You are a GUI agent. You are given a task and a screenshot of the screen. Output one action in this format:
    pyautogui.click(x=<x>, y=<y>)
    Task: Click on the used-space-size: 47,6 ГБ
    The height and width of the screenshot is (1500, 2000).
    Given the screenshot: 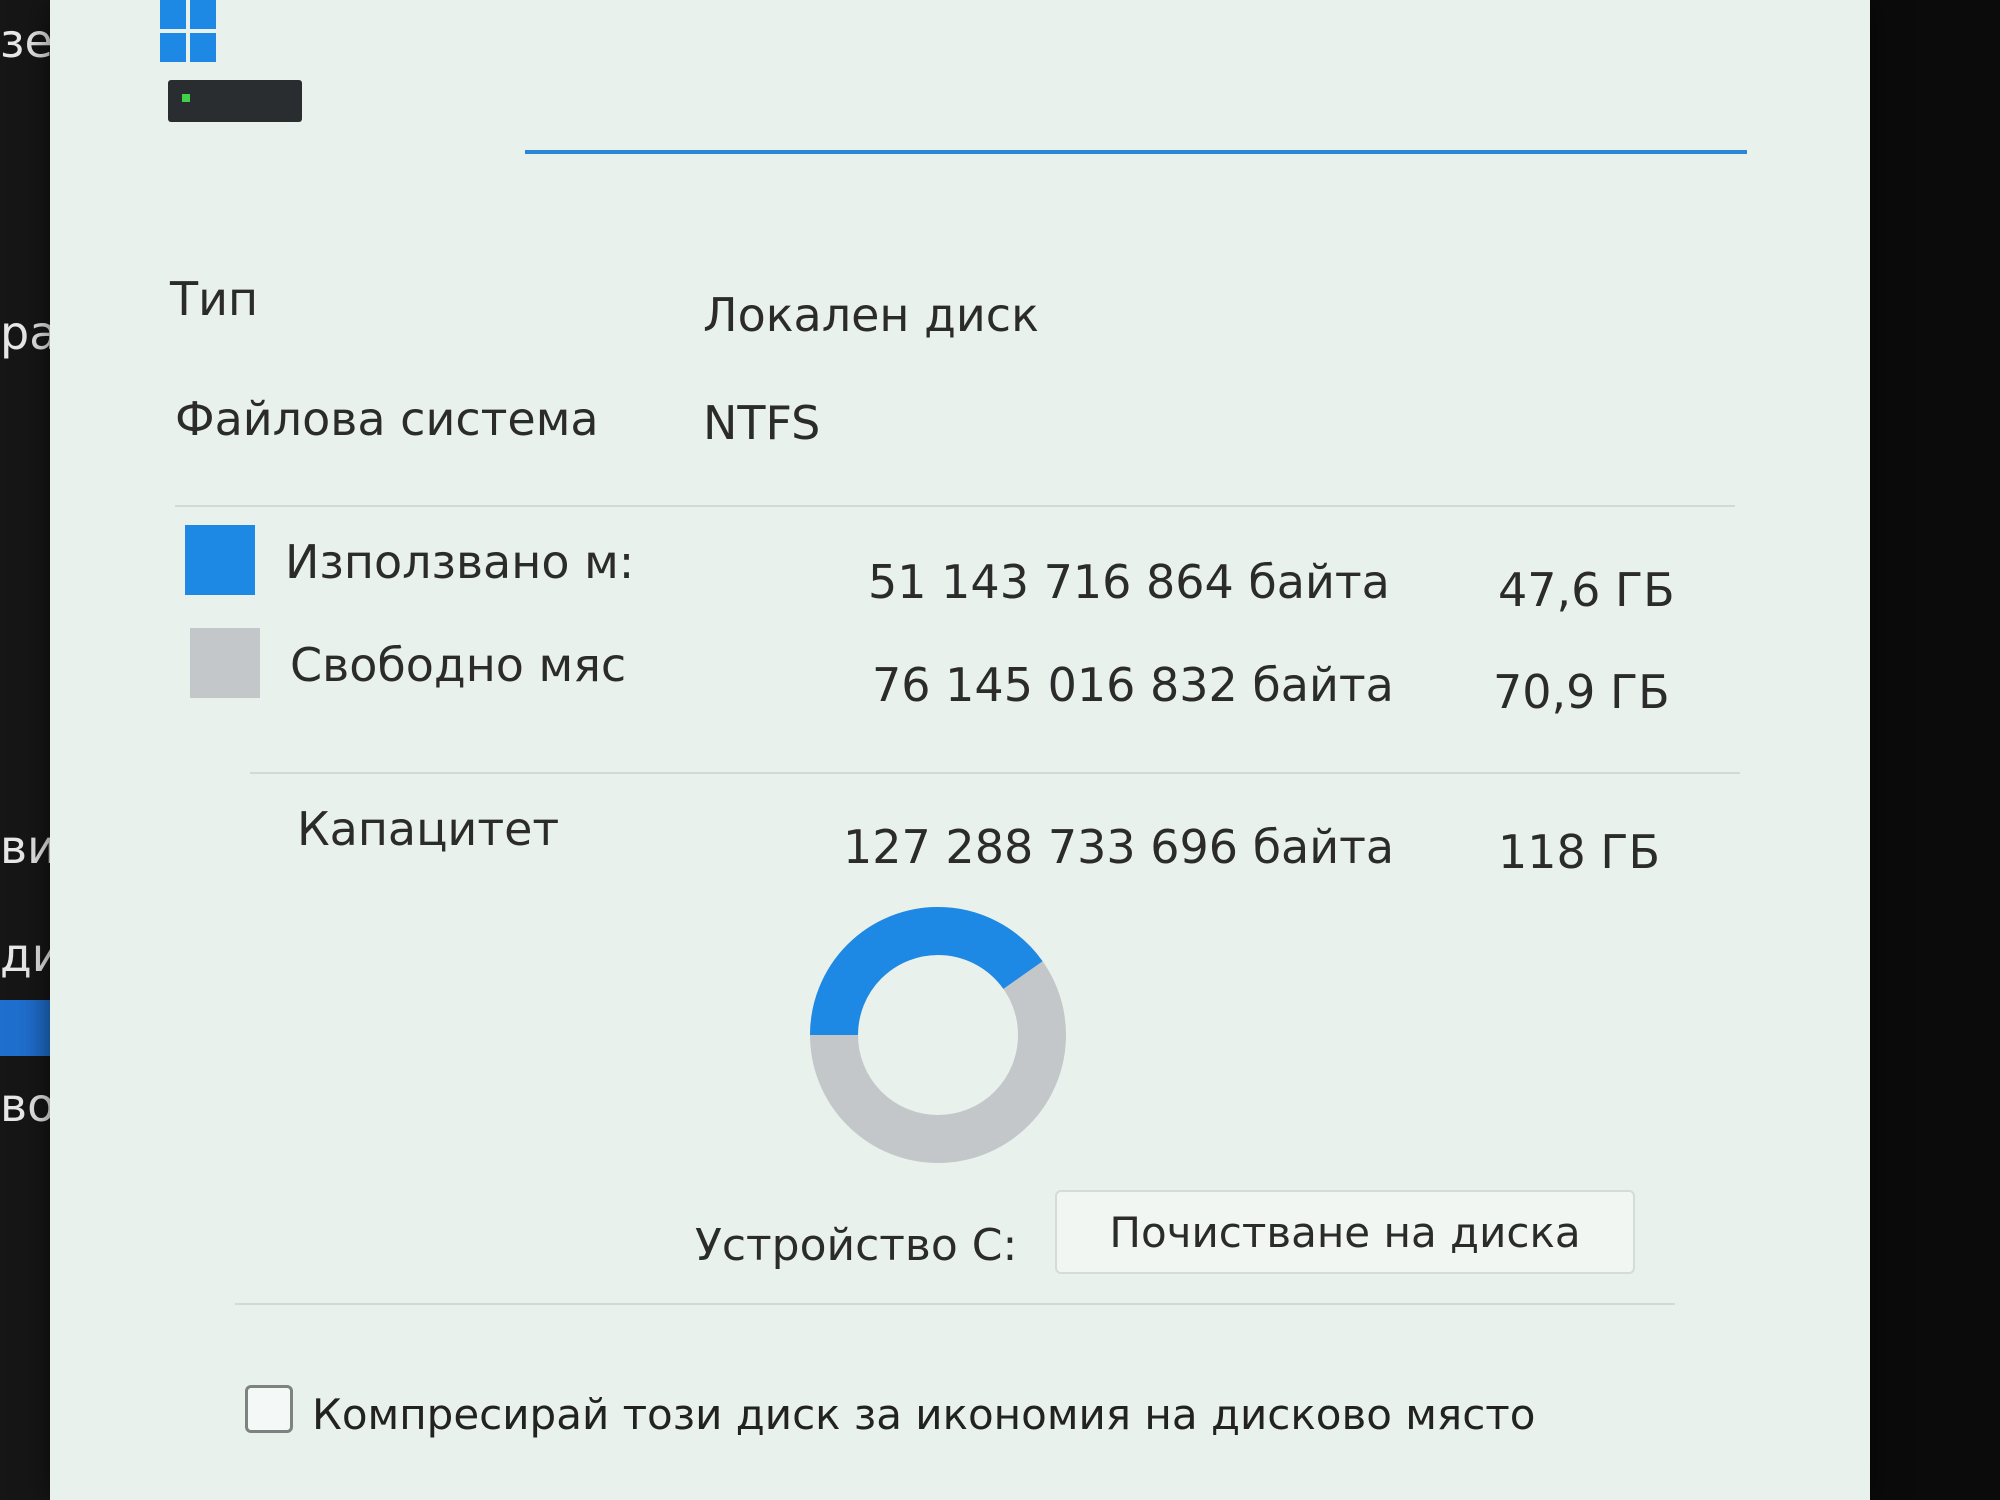 What is the action you would take?
    pyautogui.click(x=1586, y=590)
    